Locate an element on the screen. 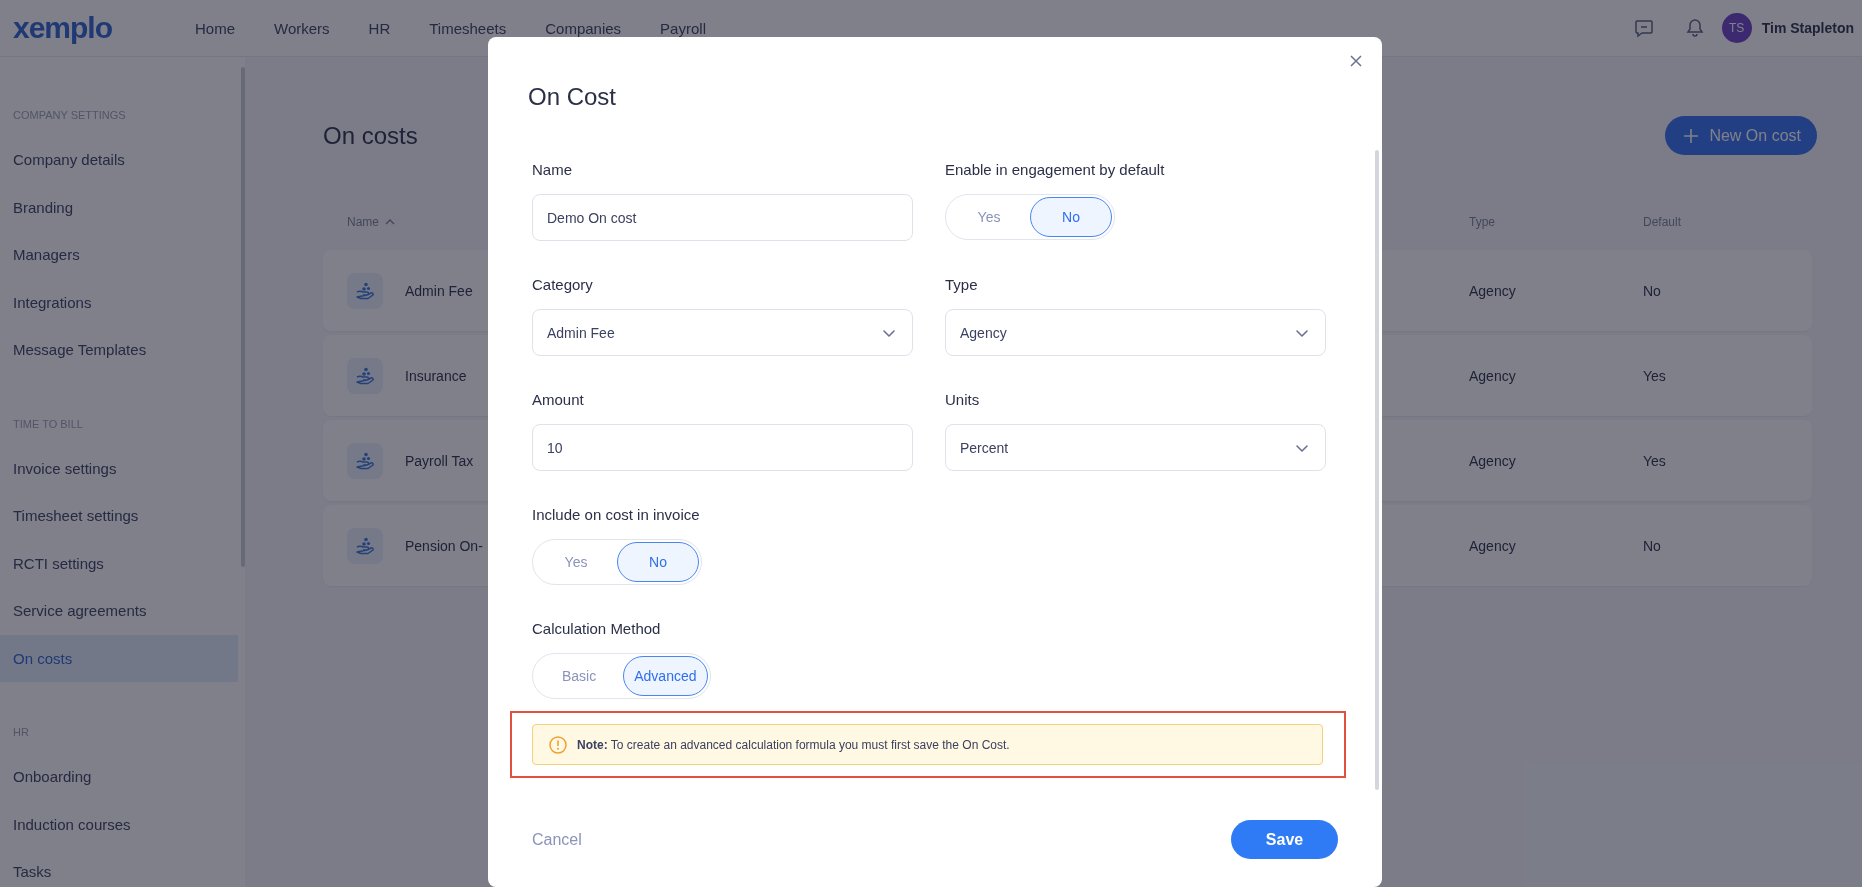 The image size is (1862, 887). note-text: Note: To create an advanced calculation formula you must first save the On Cost. is located at coordinates (793, 744).